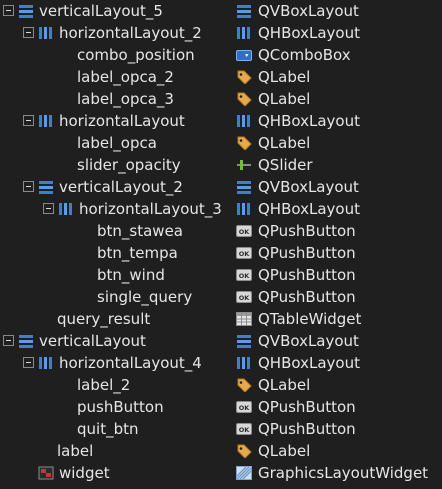  Describe the element at coordinates (104, 319) in the screenshot. I see `object-name-label: query_result` at that location.